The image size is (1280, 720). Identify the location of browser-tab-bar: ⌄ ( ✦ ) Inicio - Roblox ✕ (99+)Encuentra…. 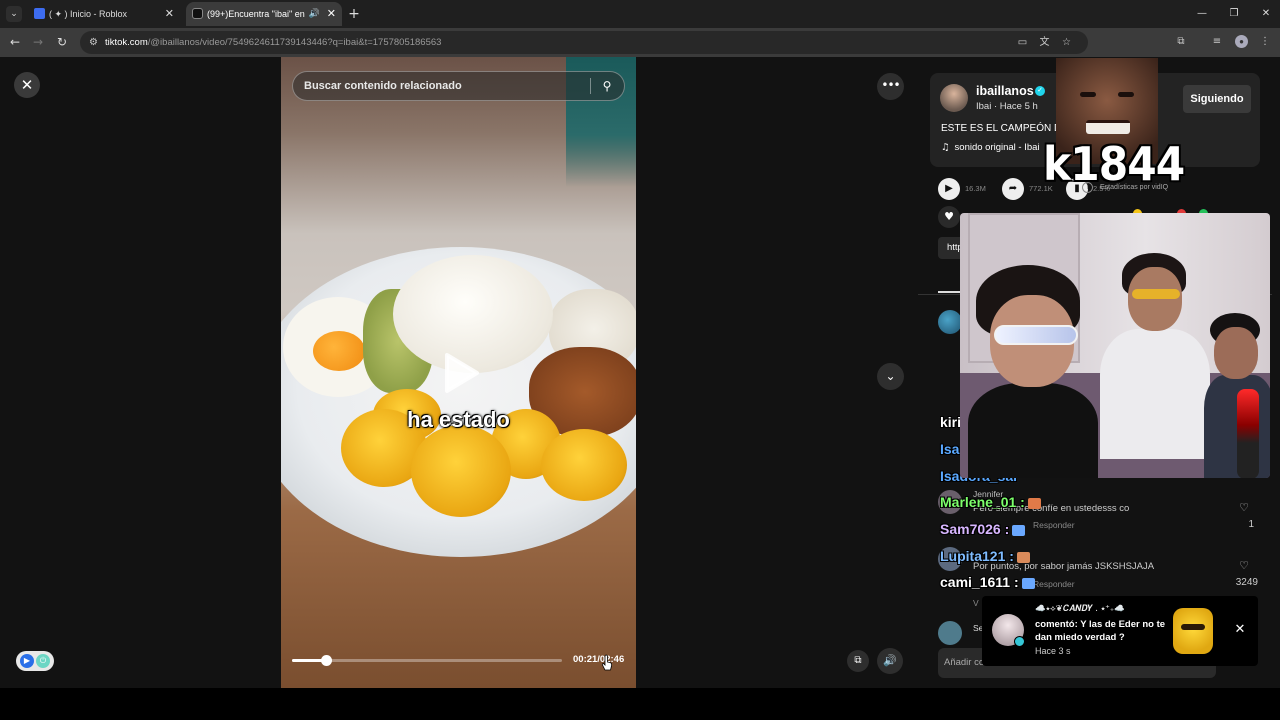
(640, 14).